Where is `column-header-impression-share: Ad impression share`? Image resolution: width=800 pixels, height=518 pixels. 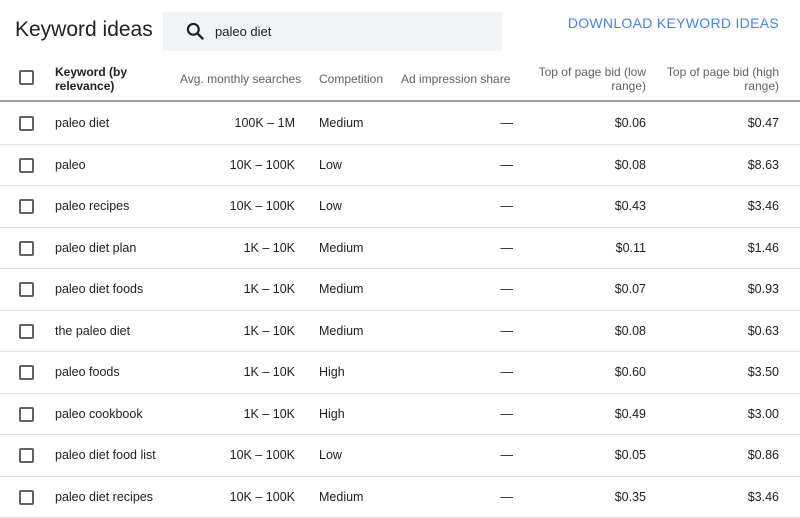
column-header-impression-share: Ad impression share is located at coordinates (455, 79).